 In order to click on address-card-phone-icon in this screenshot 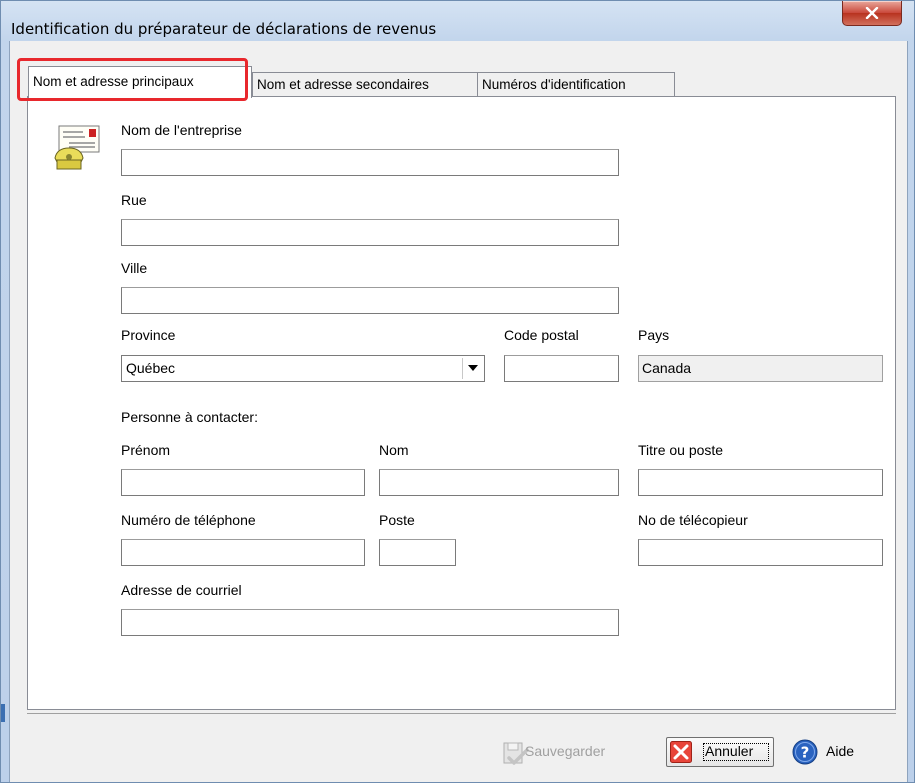, I will do `click(77, 147)`.